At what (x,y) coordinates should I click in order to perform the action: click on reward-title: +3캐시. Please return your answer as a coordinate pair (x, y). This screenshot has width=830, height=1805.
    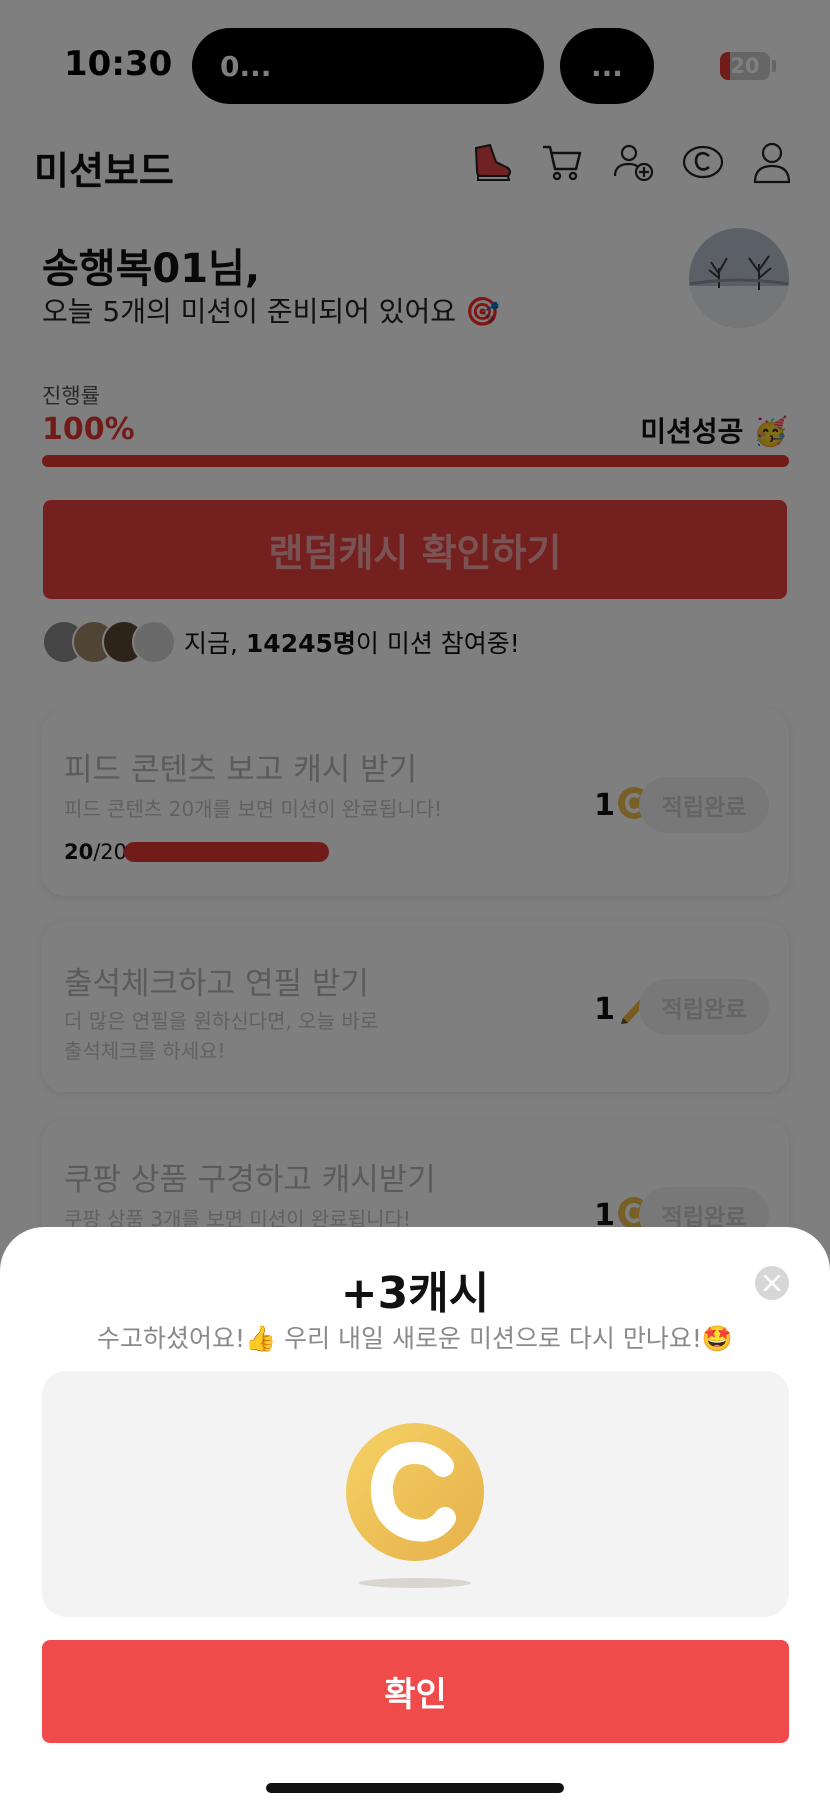
    Looking at the image, I should click on (415, 1293).